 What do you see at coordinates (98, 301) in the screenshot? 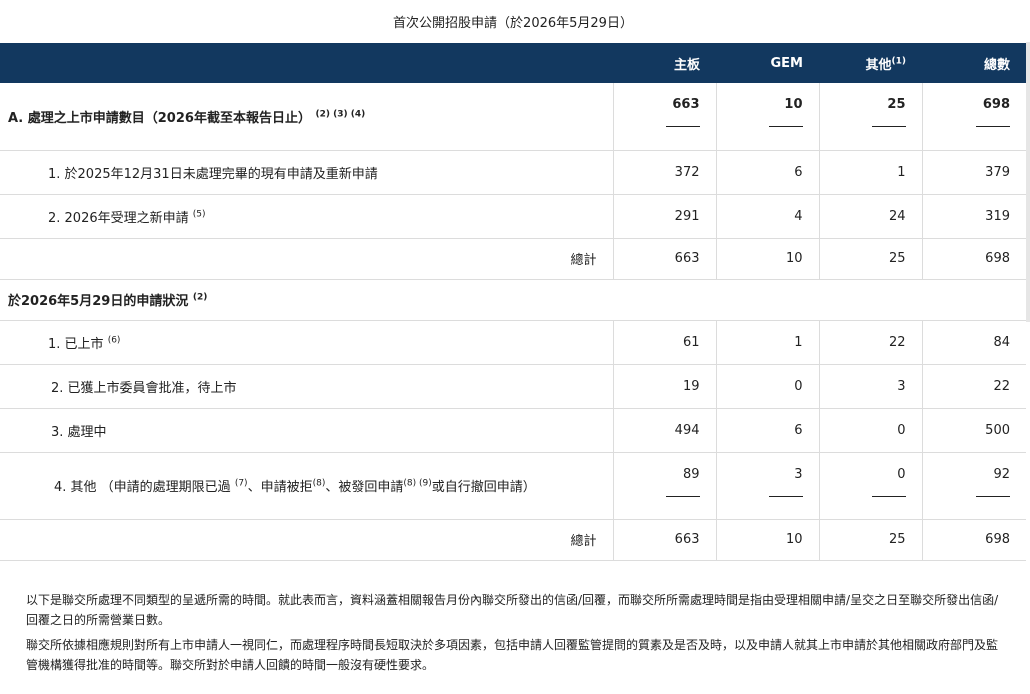
I see `section-title-text: 於2026年5月29日的申請狀況` at bounding box center [98, 301].